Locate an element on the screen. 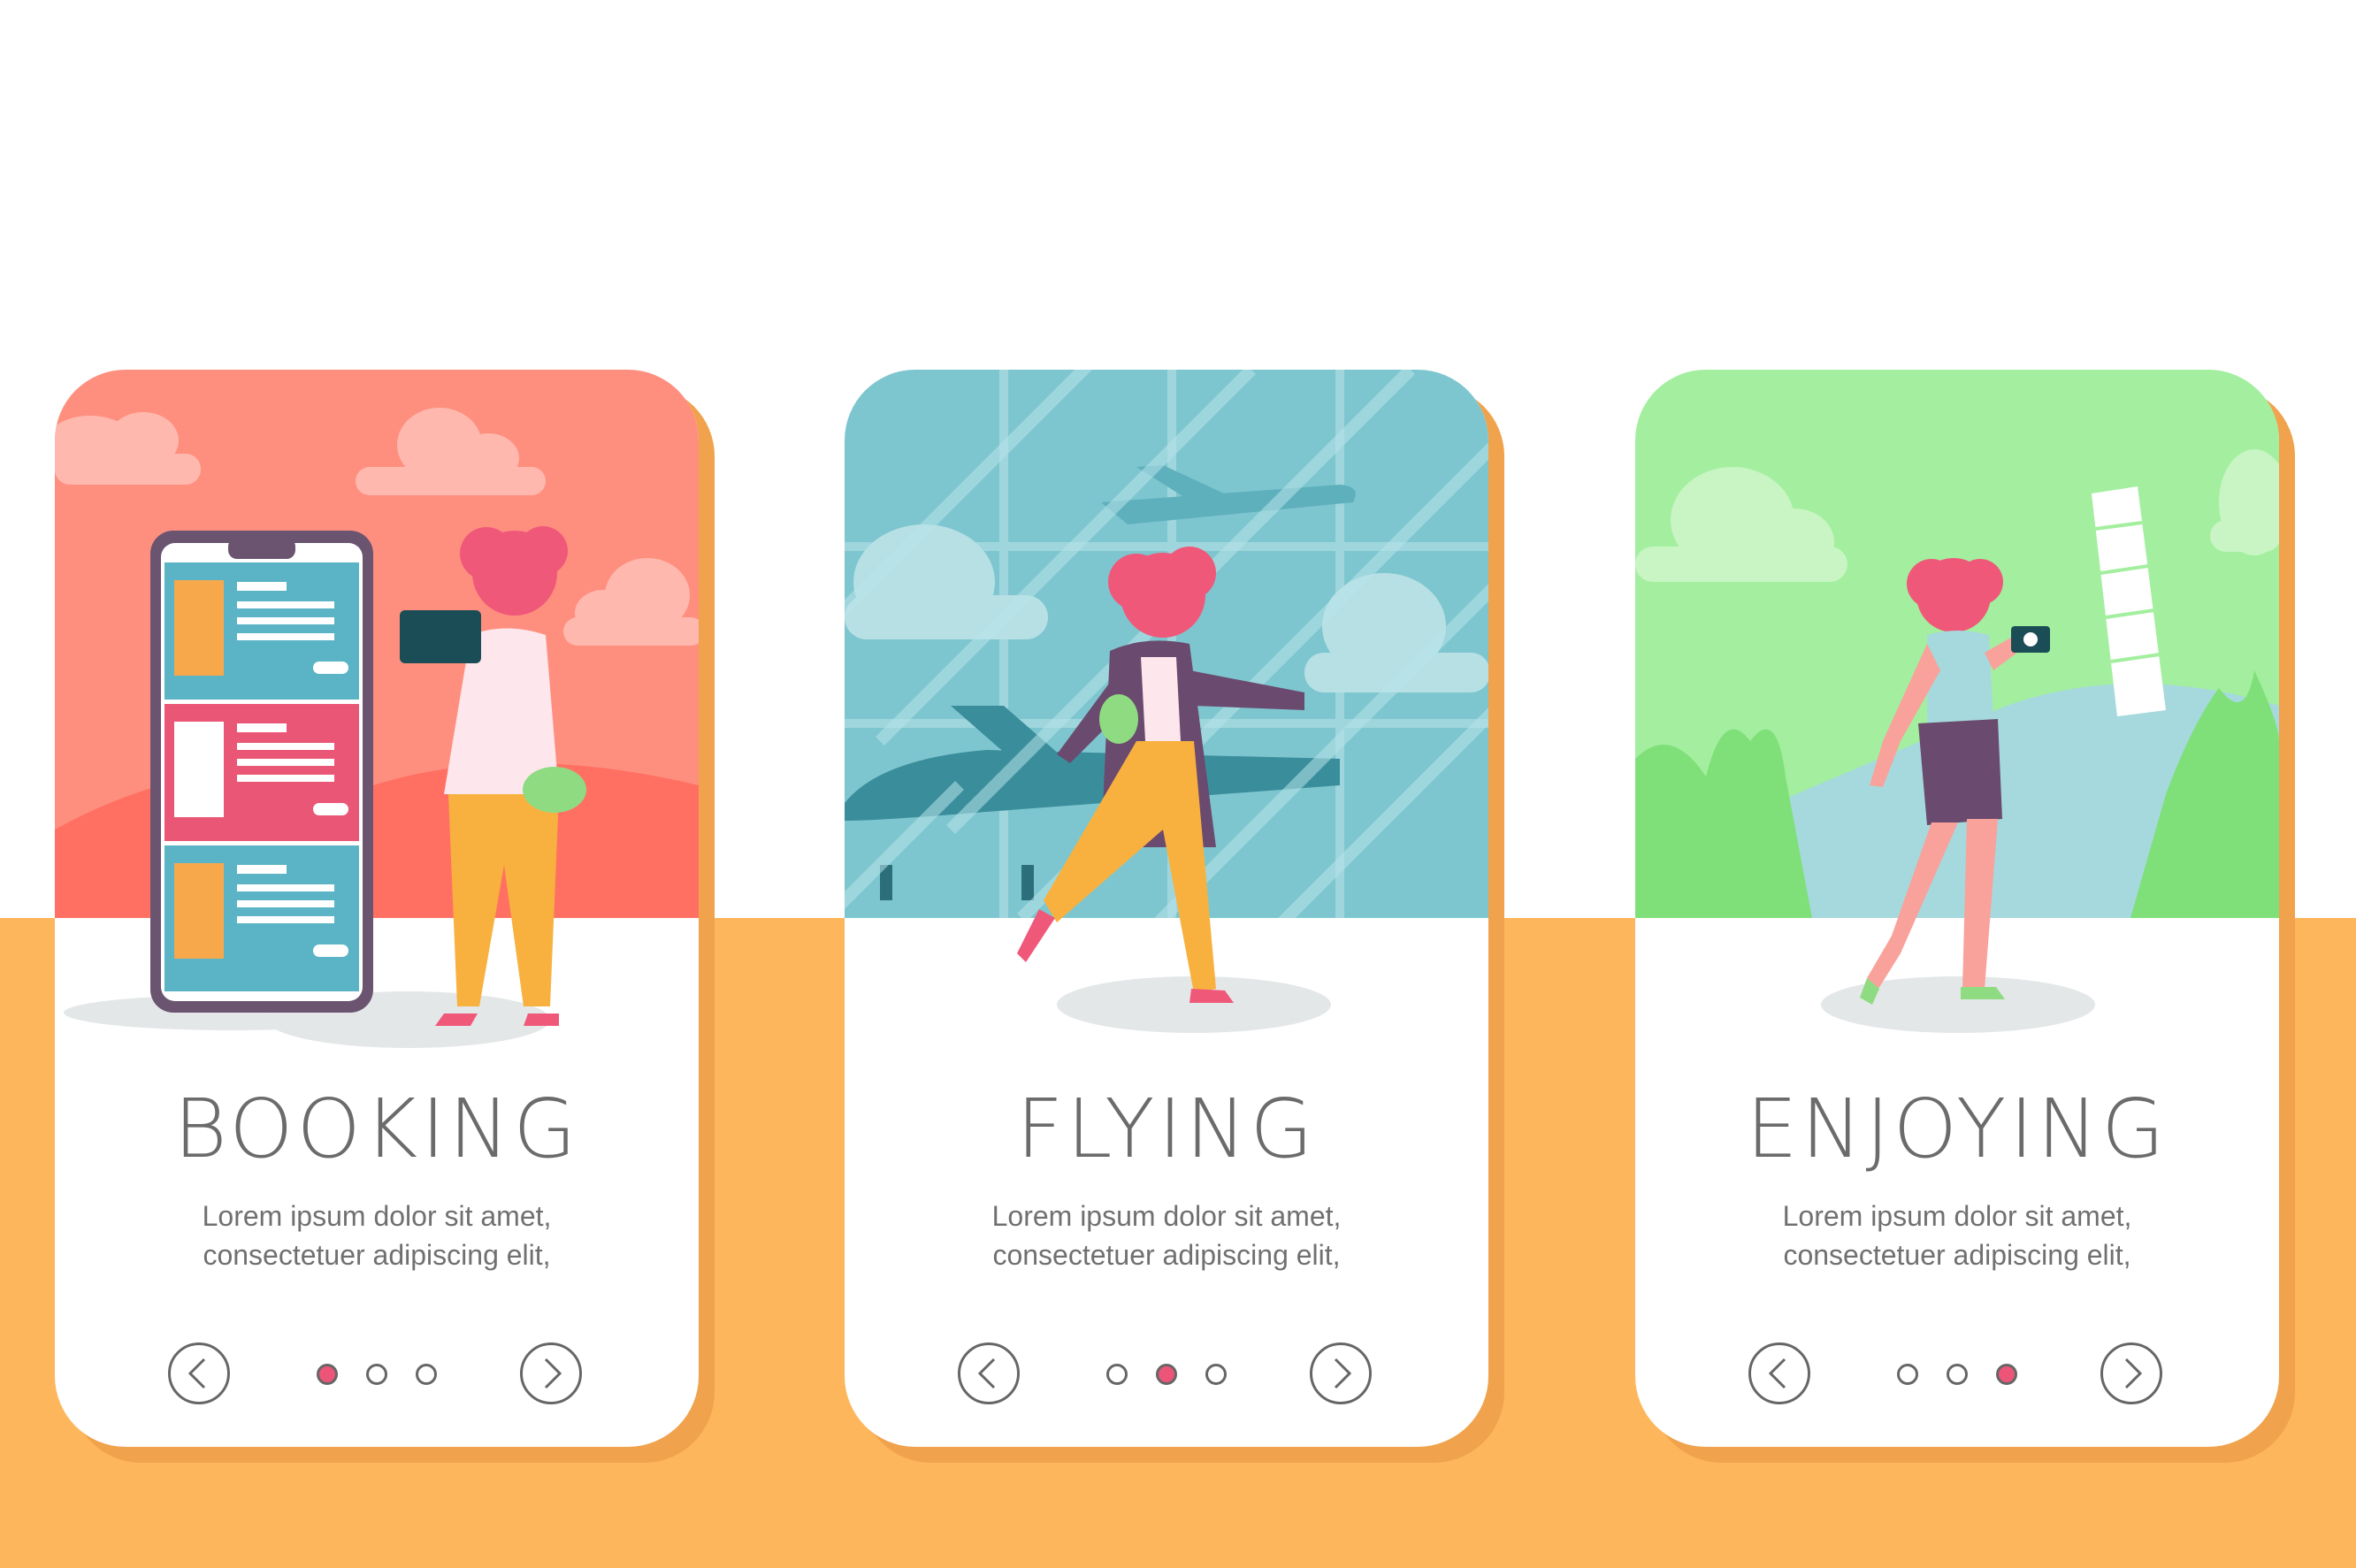 The width and height of the screenshot is (2356, 1568). flying-illustration-background is located at coordinates (1166, 644).